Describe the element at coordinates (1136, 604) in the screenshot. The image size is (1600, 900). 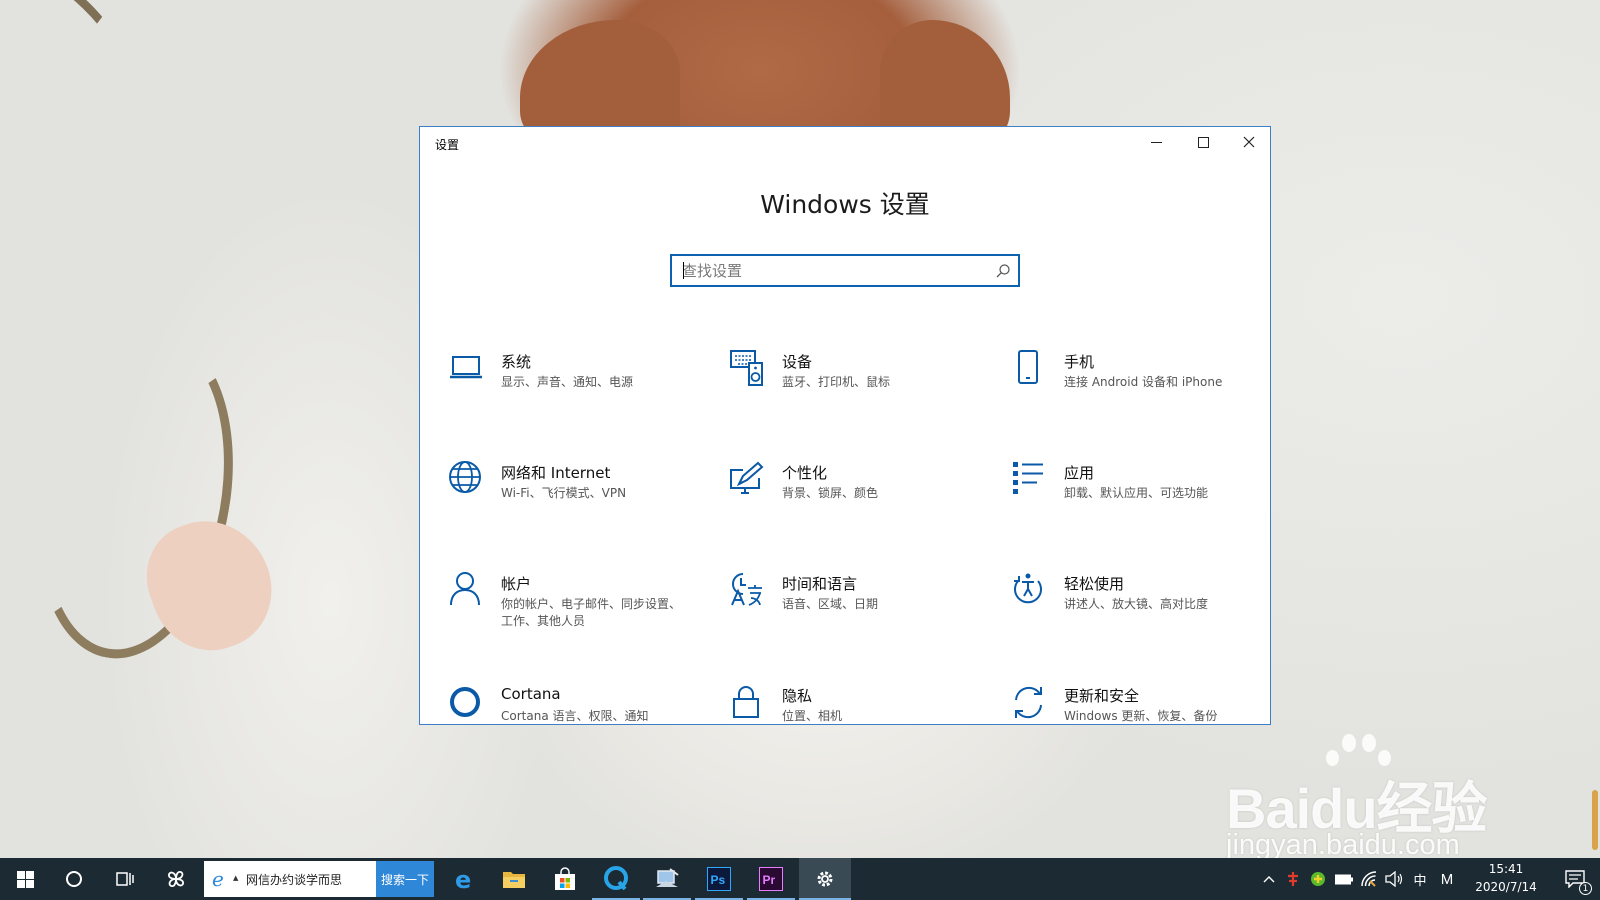
I see `tile-ease-of-access-desc: 讲述人、放大镜、高对比度` at that location.